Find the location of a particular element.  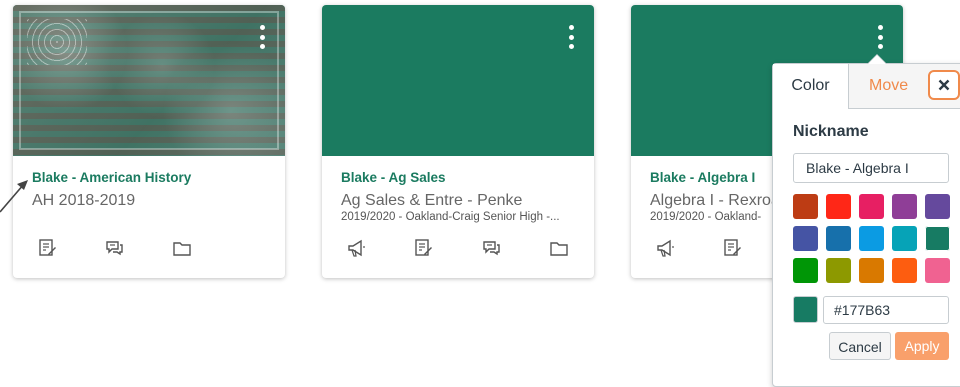

close-button is located at coordinates (944, 85).